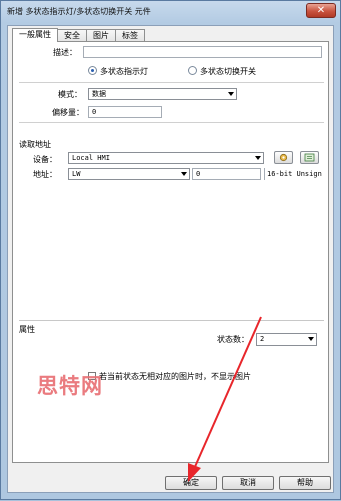  What do you see at coordinates (45, 174) in the screenshot?
I see `address-label: 地址：` at bounding box center [45, 174].